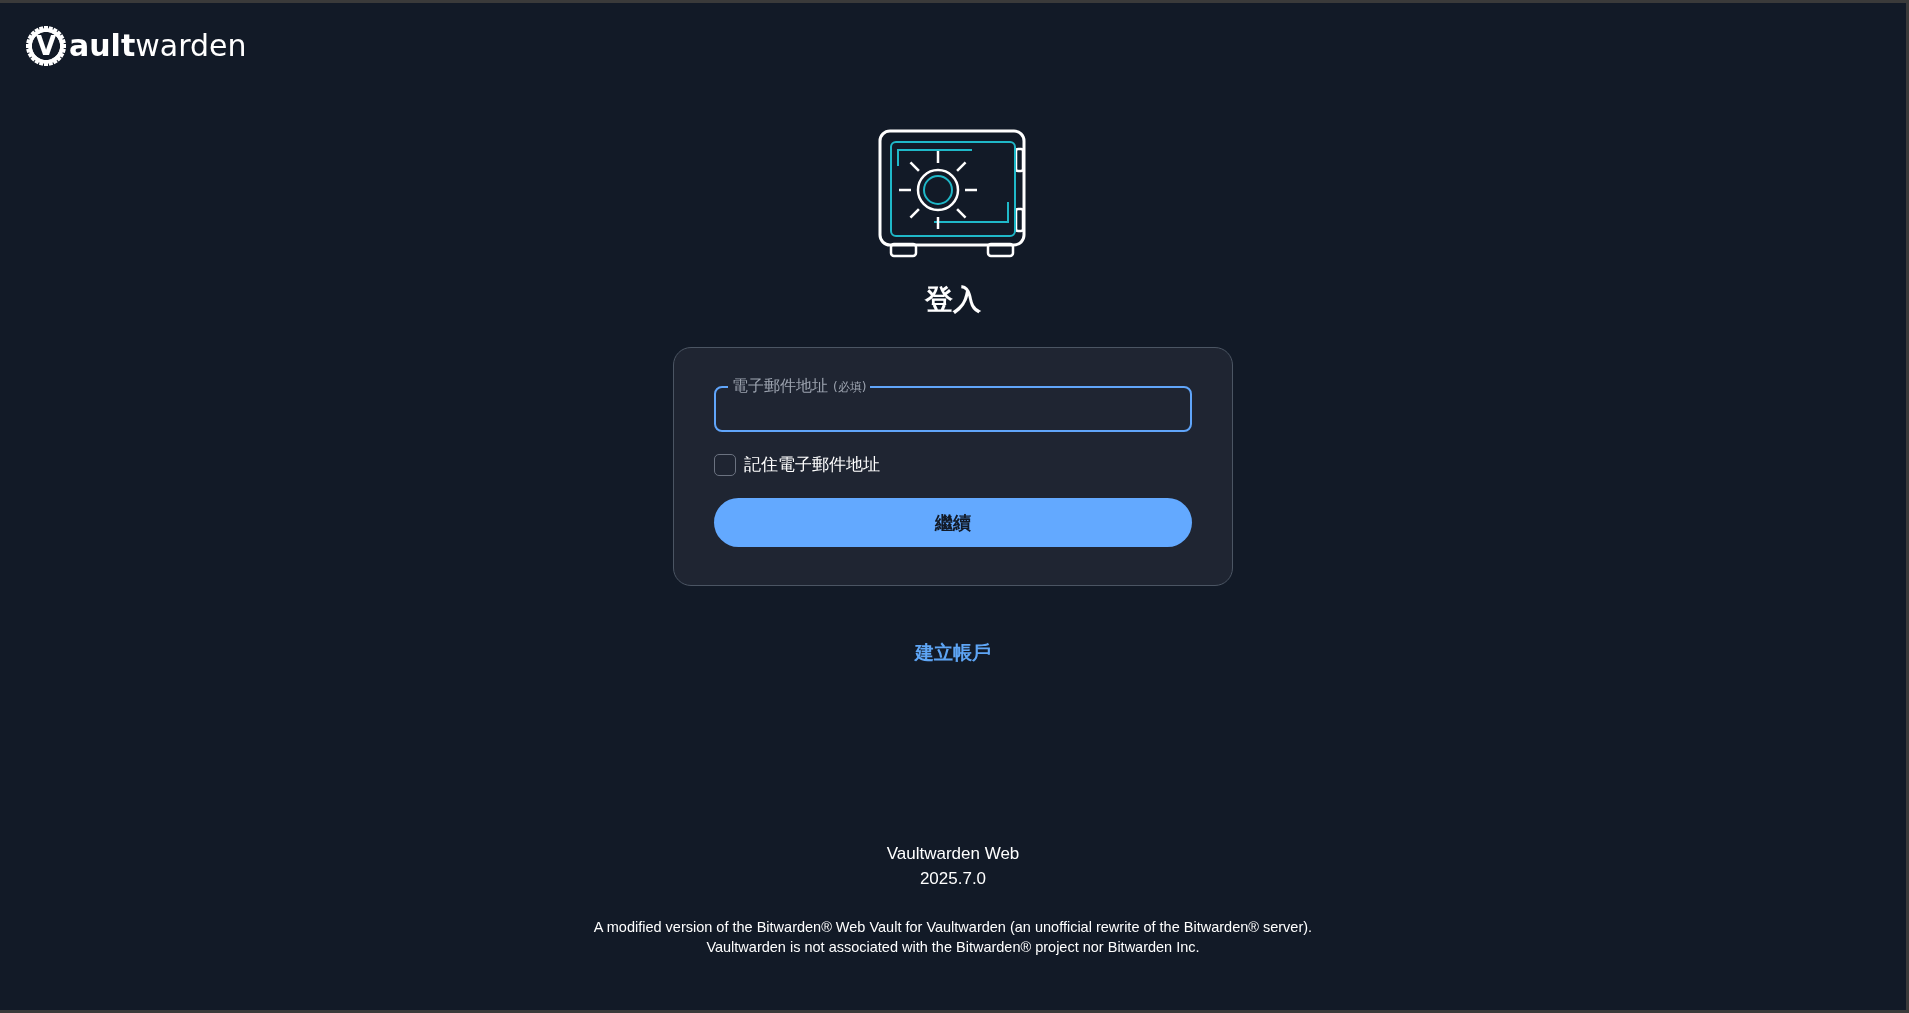  I want to click on remember-checkbox, so click(725, 464).